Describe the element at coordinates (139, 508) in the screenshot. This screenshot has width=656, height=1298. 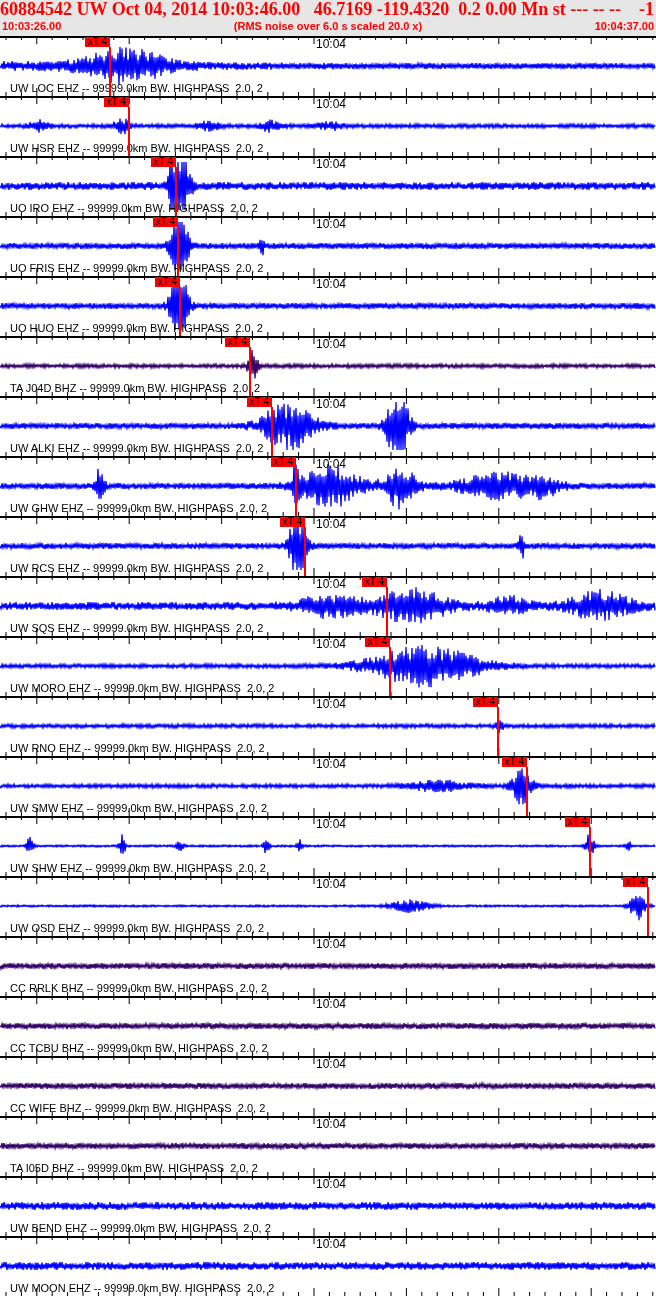
I see `station-label: UW GHW EHZ -- 99999.0km BW. HIGHPASS 2.0, 2` at that location.